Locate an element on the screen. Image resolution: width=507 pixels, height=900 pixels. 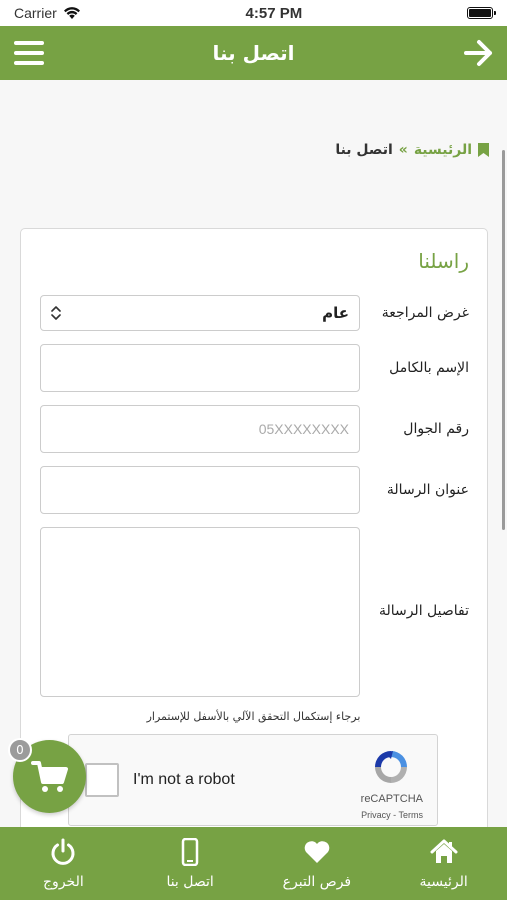
details-label: تفاصيل الرسالة is located at coordinates (423, 611).